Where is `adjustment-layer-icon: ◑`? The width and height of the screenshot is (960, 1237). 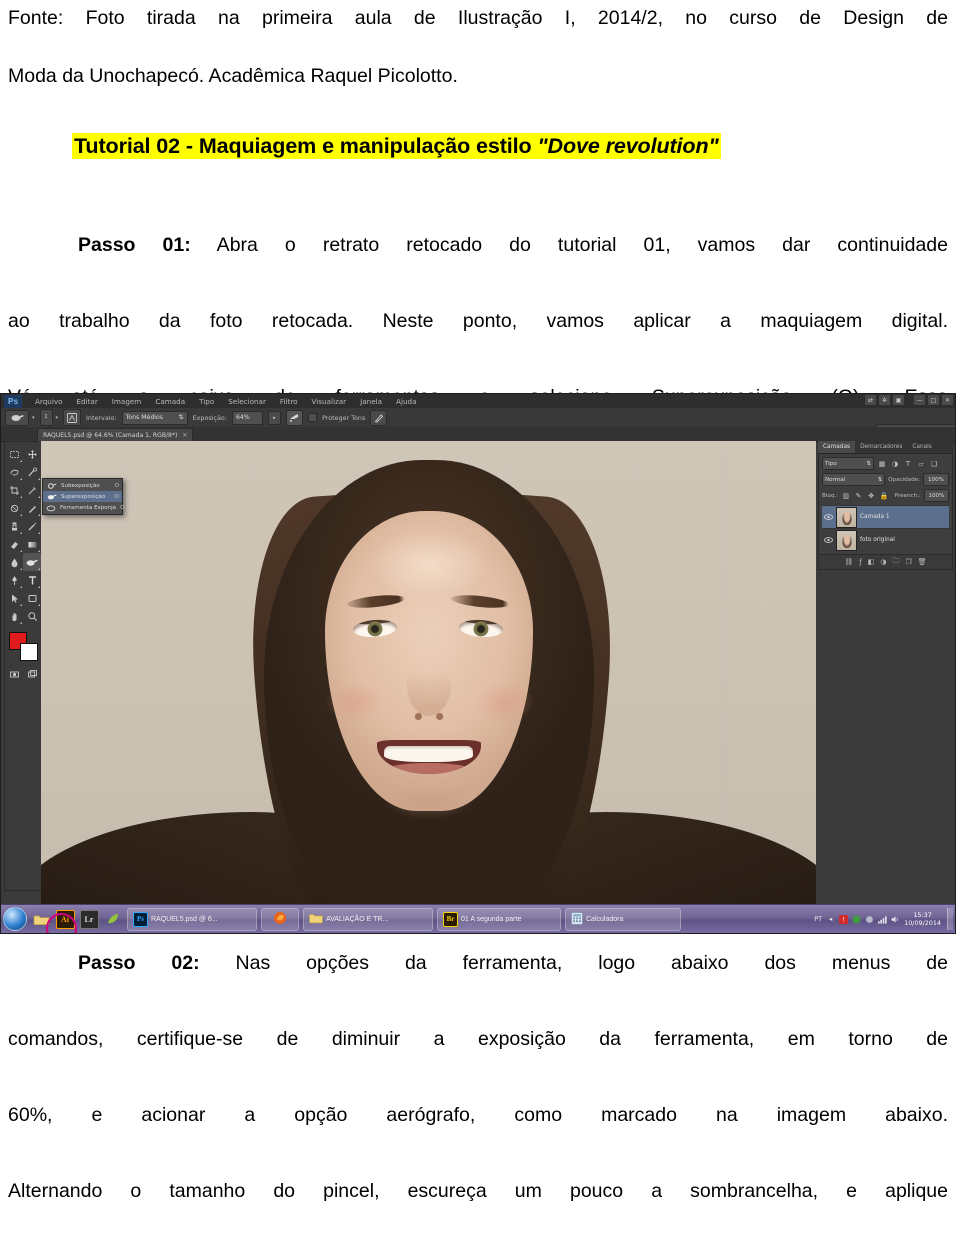
adjustment-layer-icon: ◑ is located at coordinates (883, 562).